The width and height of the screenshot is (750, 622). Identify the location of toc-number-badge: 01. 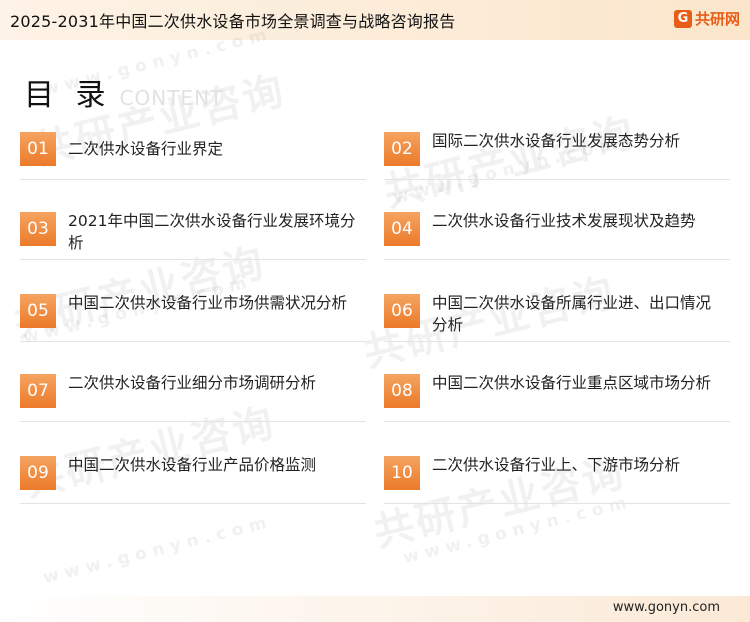
(38, 149).